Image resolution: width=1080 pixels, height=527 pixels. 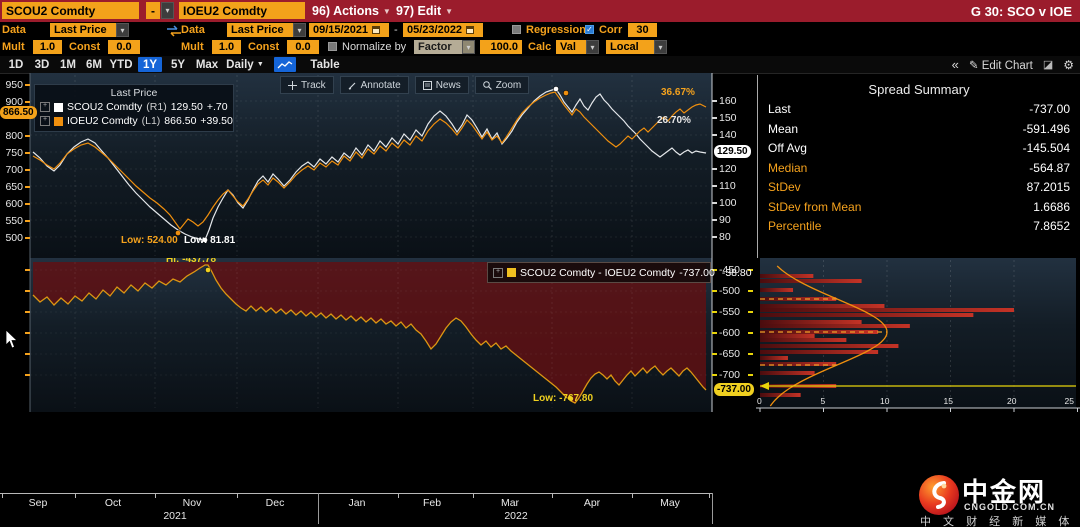 What do you see at coordinates (260, 30) in the screenshot?
I see `data-source-select-2: Last Price` at bounding box center [260, 30].